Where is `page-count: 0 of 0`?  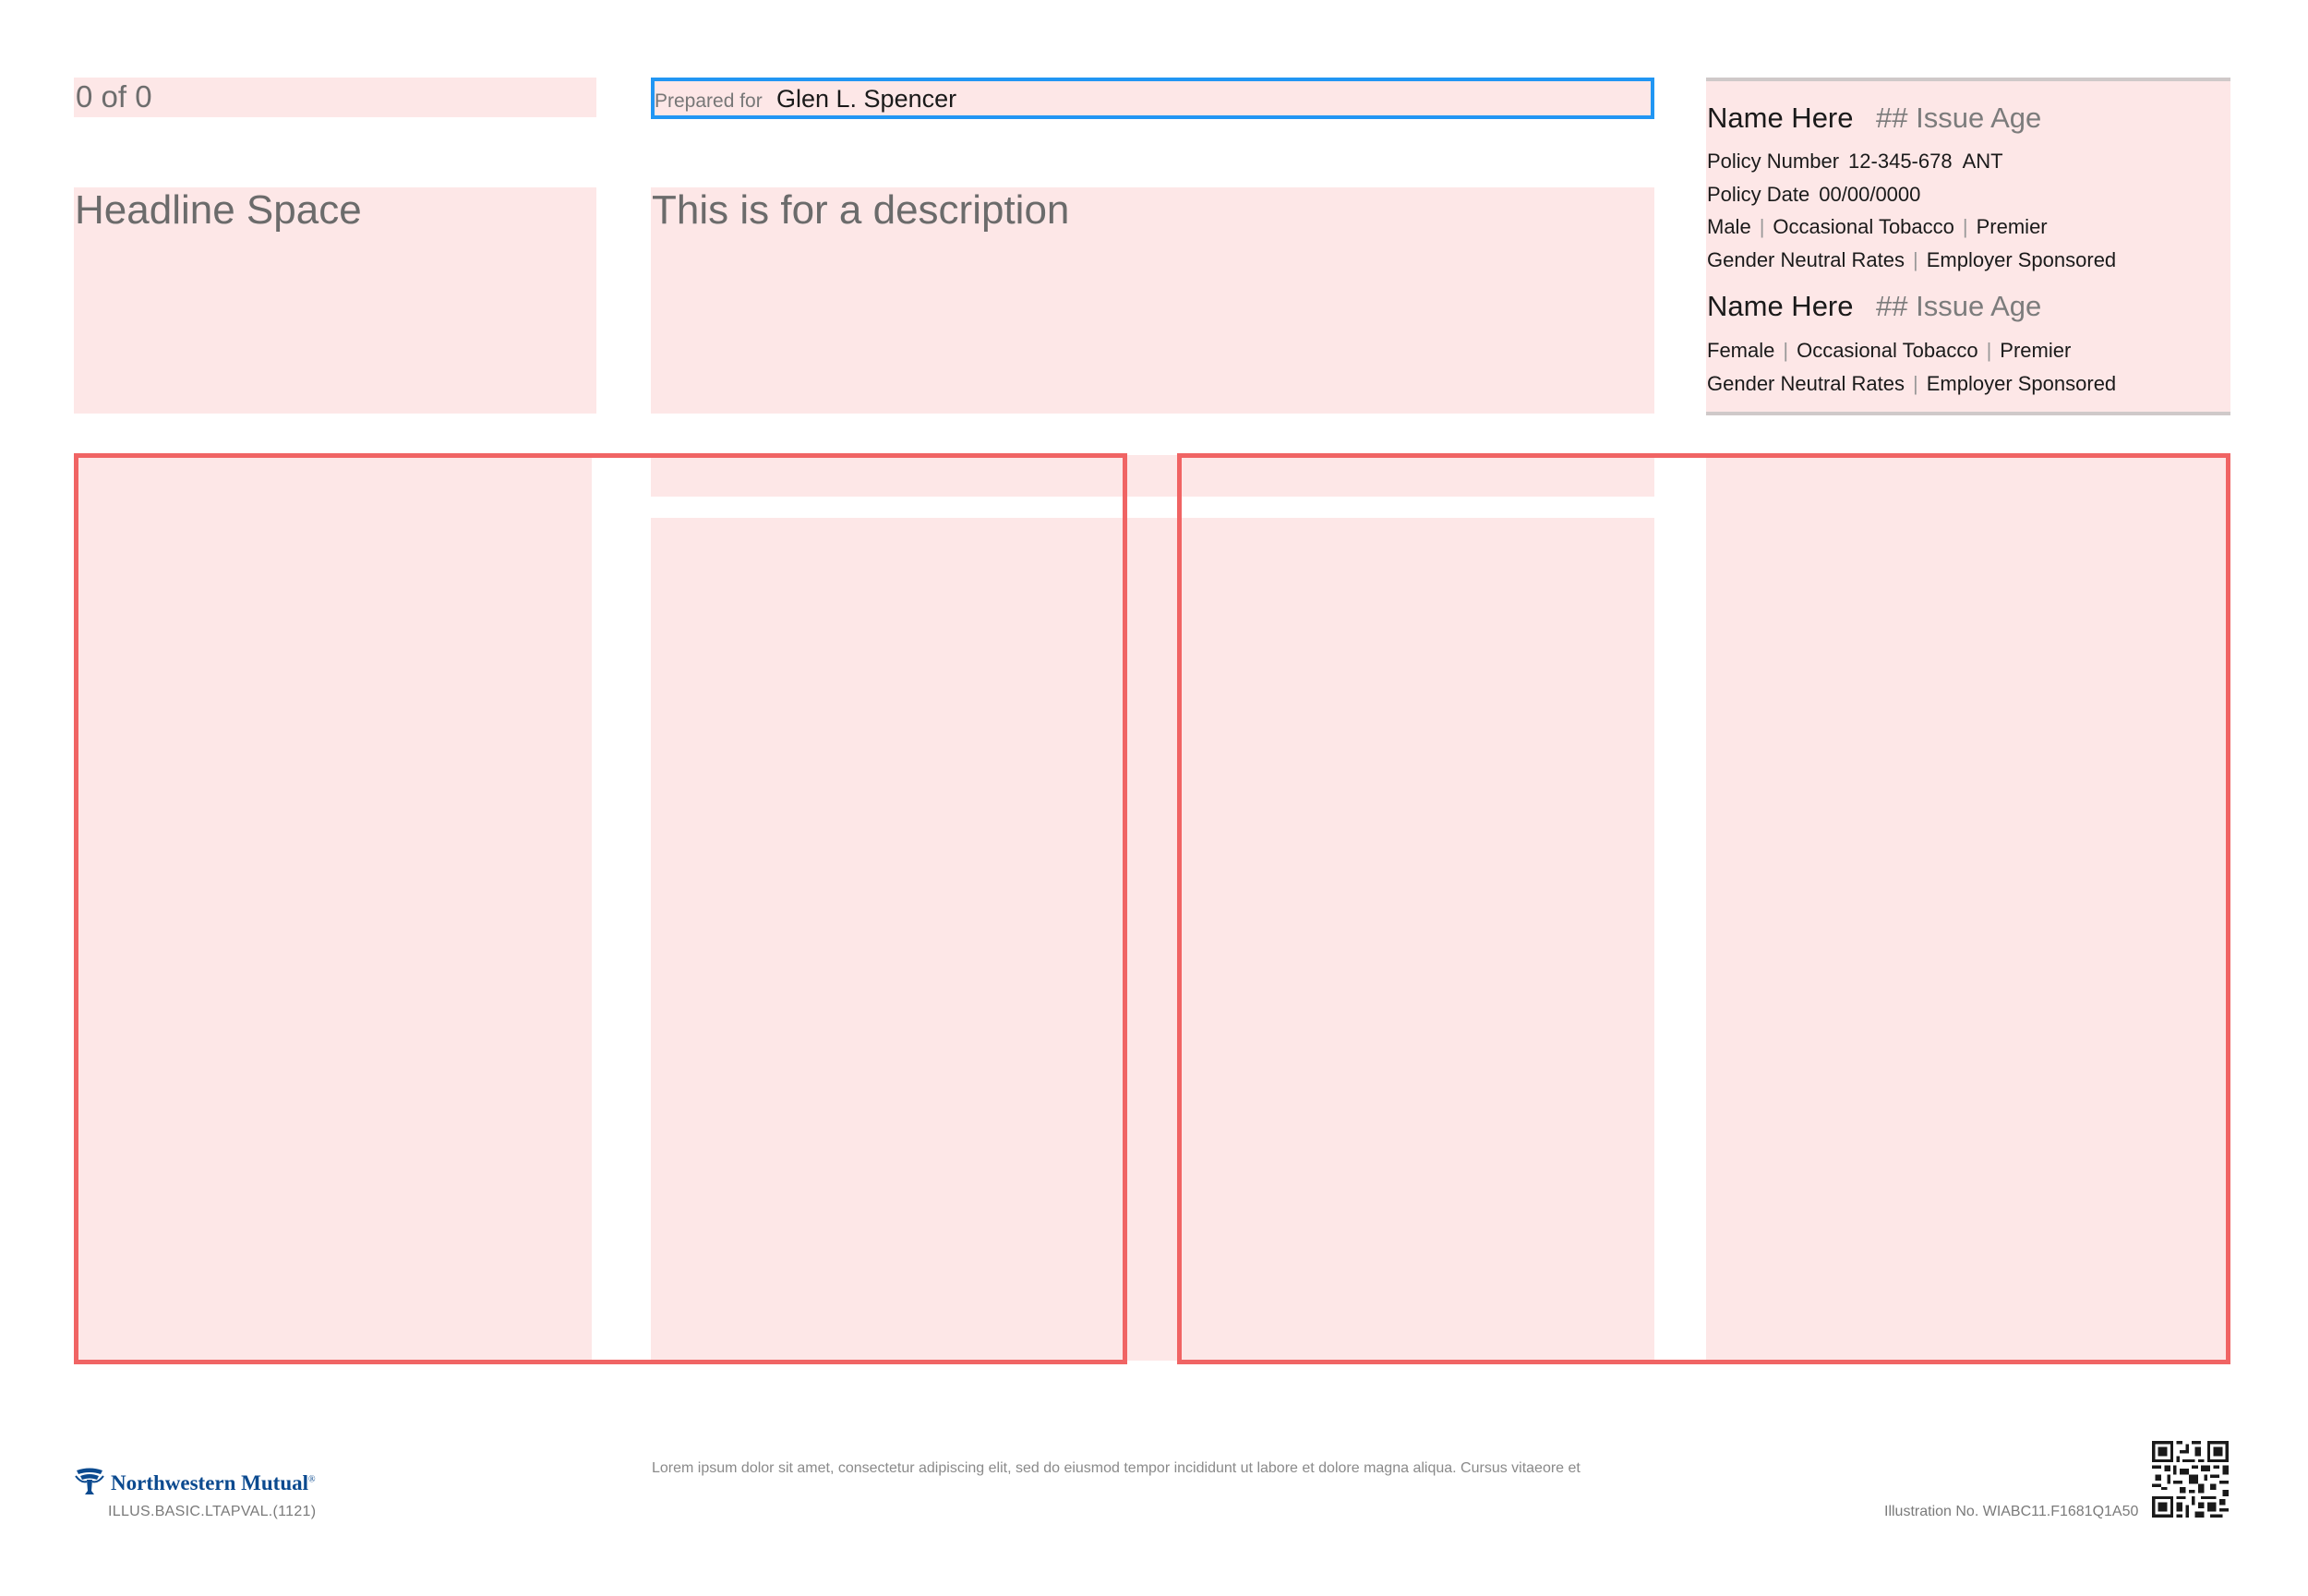
page-count: 0 of 0 is located at coordinates (114, 96).